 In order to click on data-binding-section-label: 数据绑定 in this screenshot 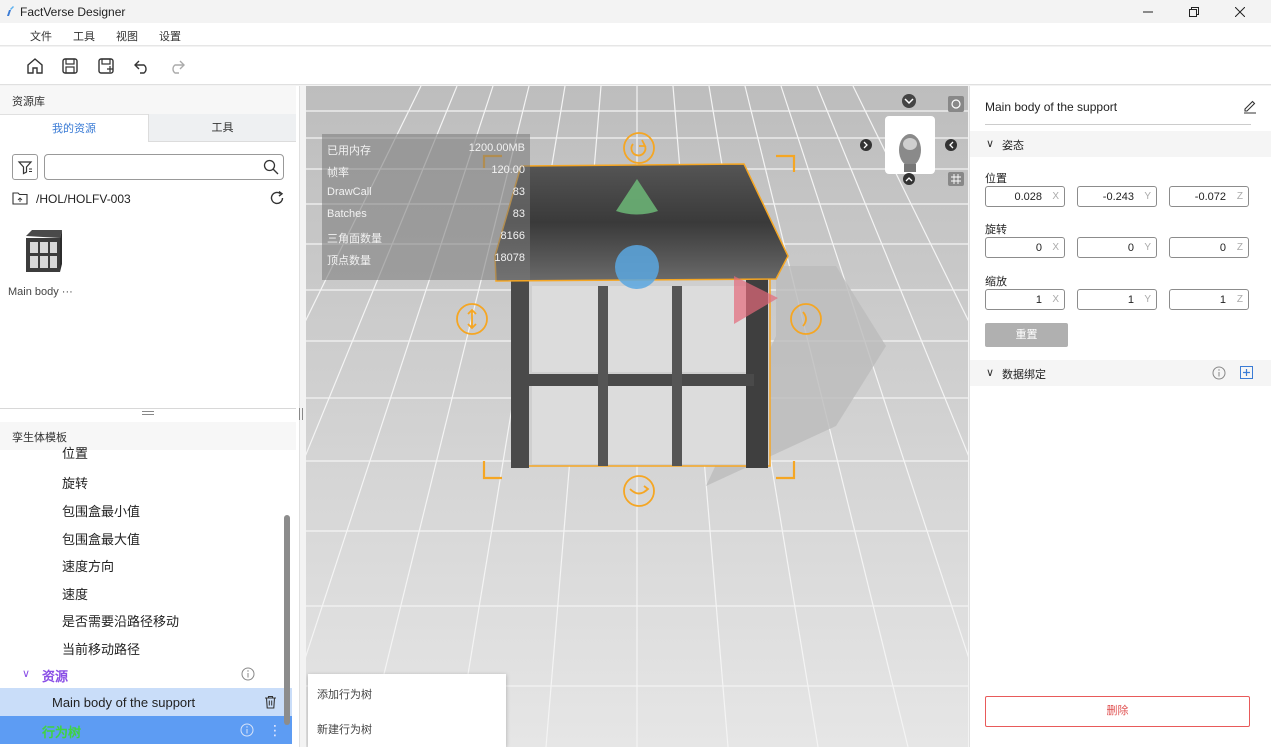, I will do `click(1024, 375)`.